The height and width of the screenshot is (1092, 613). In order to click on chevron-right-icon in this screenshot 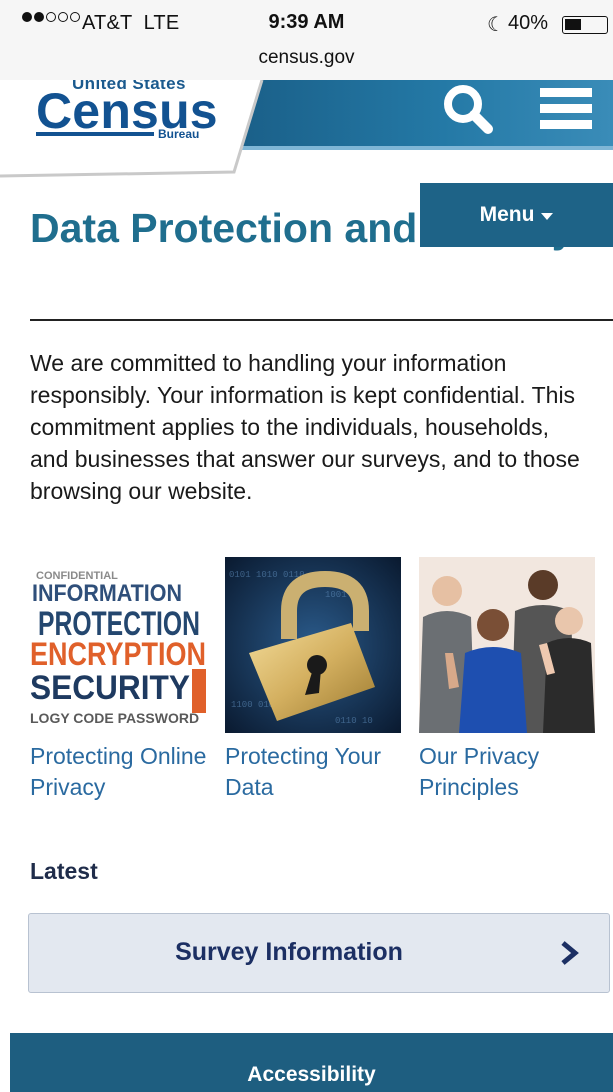, I will do `click(570, 953)`.